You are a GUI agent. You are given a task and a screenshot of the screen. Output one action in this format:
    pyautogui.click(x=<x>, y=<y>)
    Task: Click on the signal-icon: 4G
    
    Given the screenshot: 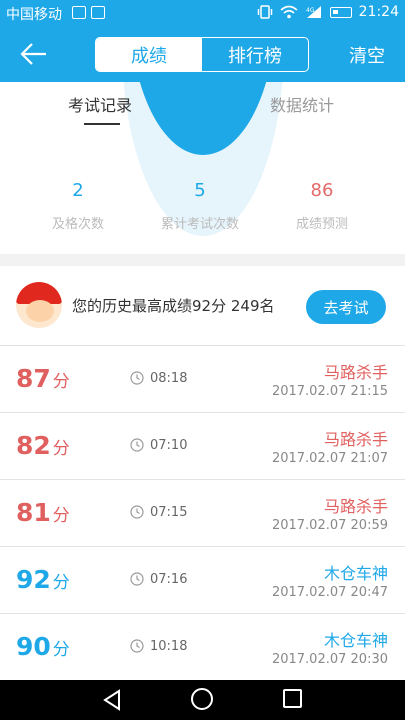 What is the action you would take?
    pyautogui.click(x=313, y=12)
    